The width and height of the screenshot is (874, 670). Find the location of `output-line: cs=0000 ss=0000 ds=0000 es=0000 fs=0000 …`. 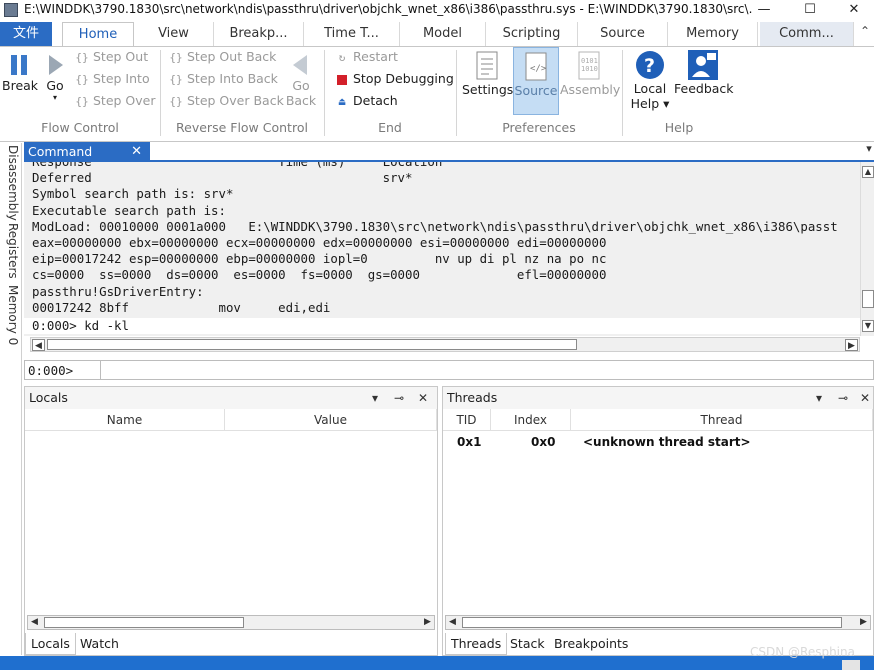

output-line: cs=0000 ss=0000 ds=0000 es=0000 fs=0000 … is located at coordinates (319, 275).